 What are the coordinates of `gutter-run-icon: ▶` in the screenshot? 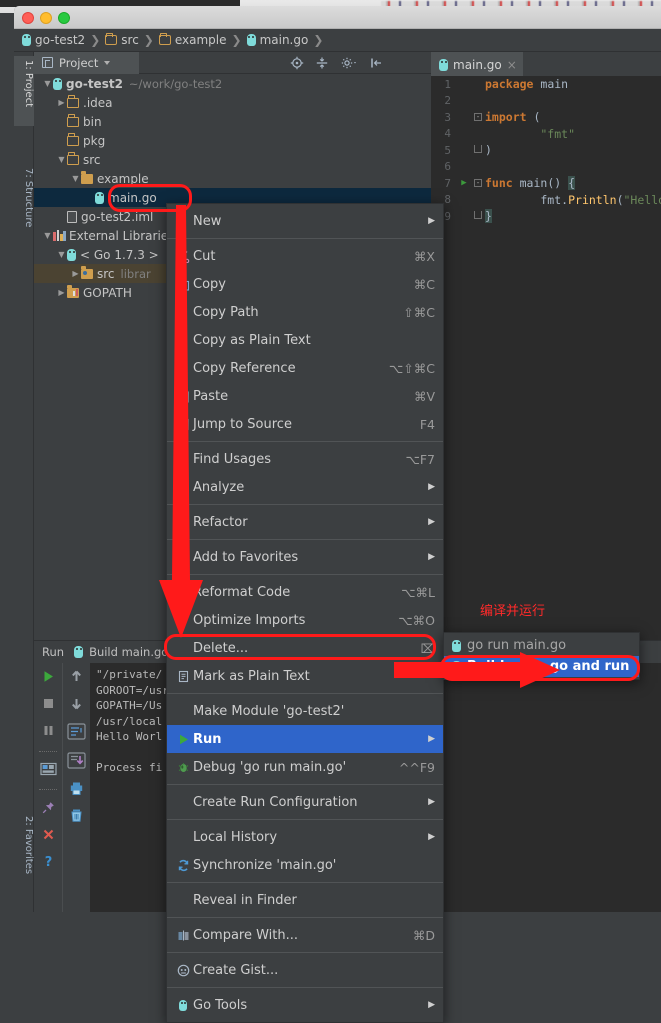 It's located at (463, 183).